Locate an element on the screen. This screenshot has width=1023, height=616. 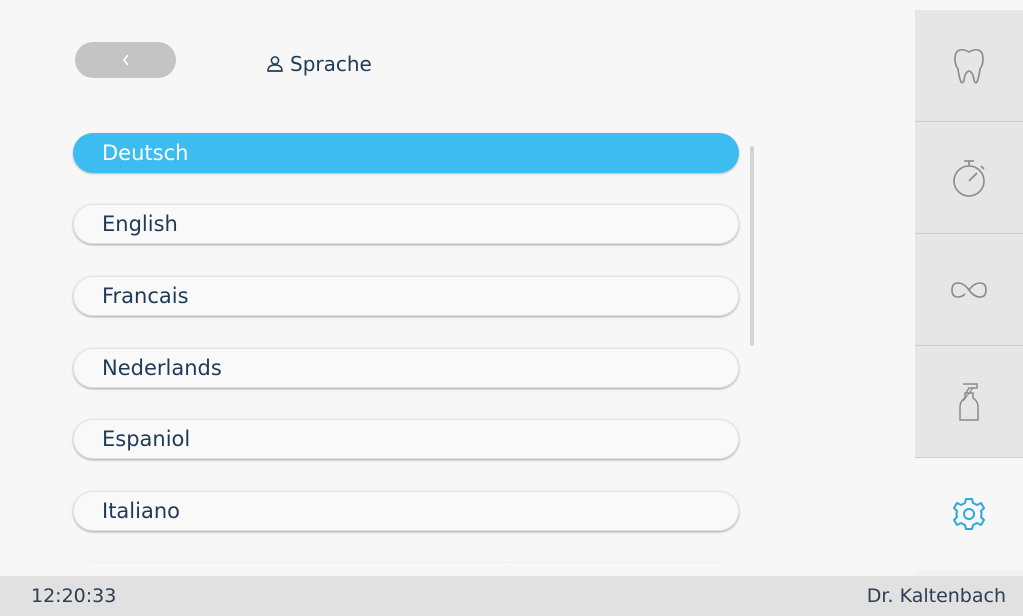
language-option-nederlands: Nederlands is located at coordinates (406, 368).